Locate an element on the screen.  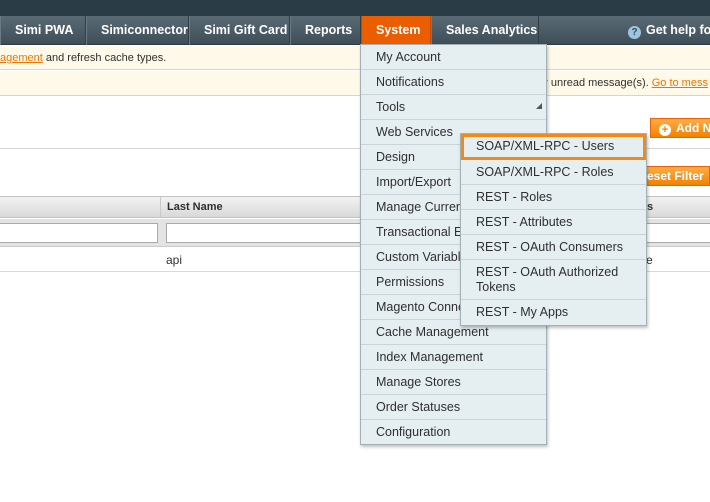
submenu-item-rest-oauth-consumers: REST - OAuth Consumers is located at coordinates (553, 247).